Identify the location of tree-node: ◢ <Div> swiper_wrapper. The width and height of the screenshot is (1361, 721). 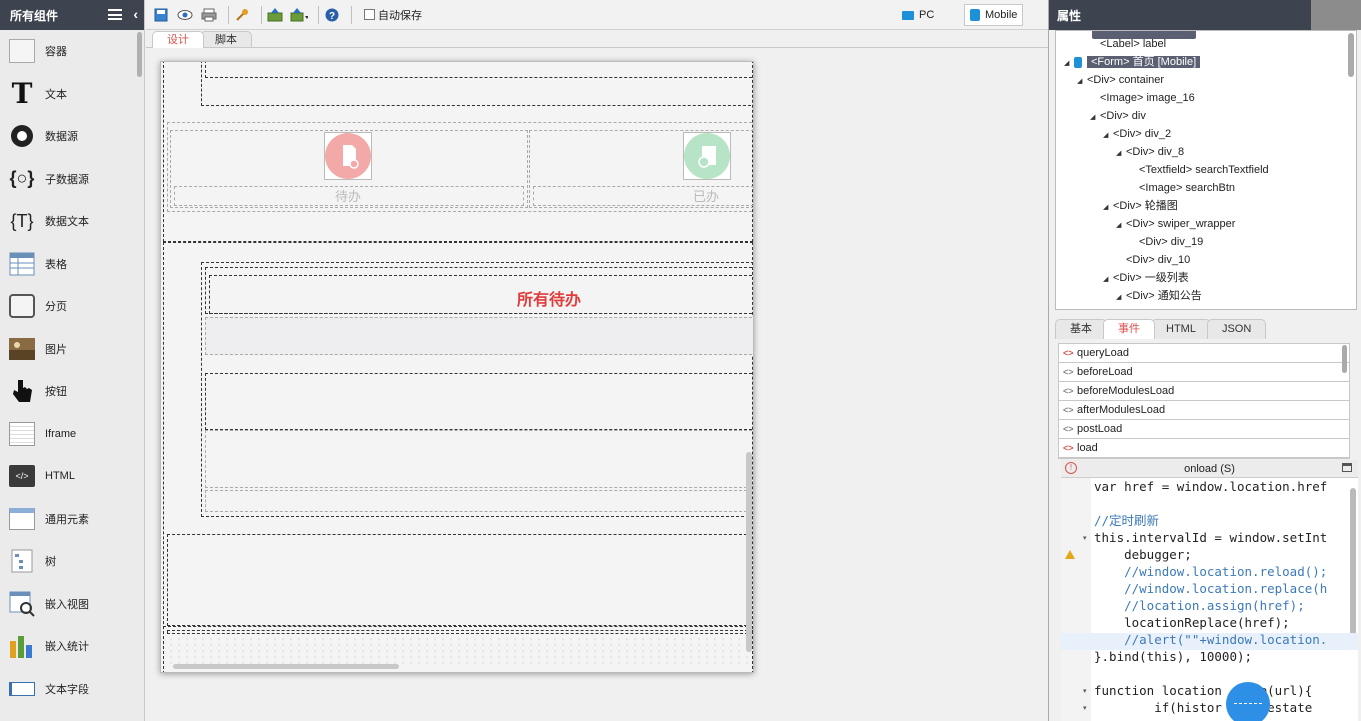
(1206, 224).